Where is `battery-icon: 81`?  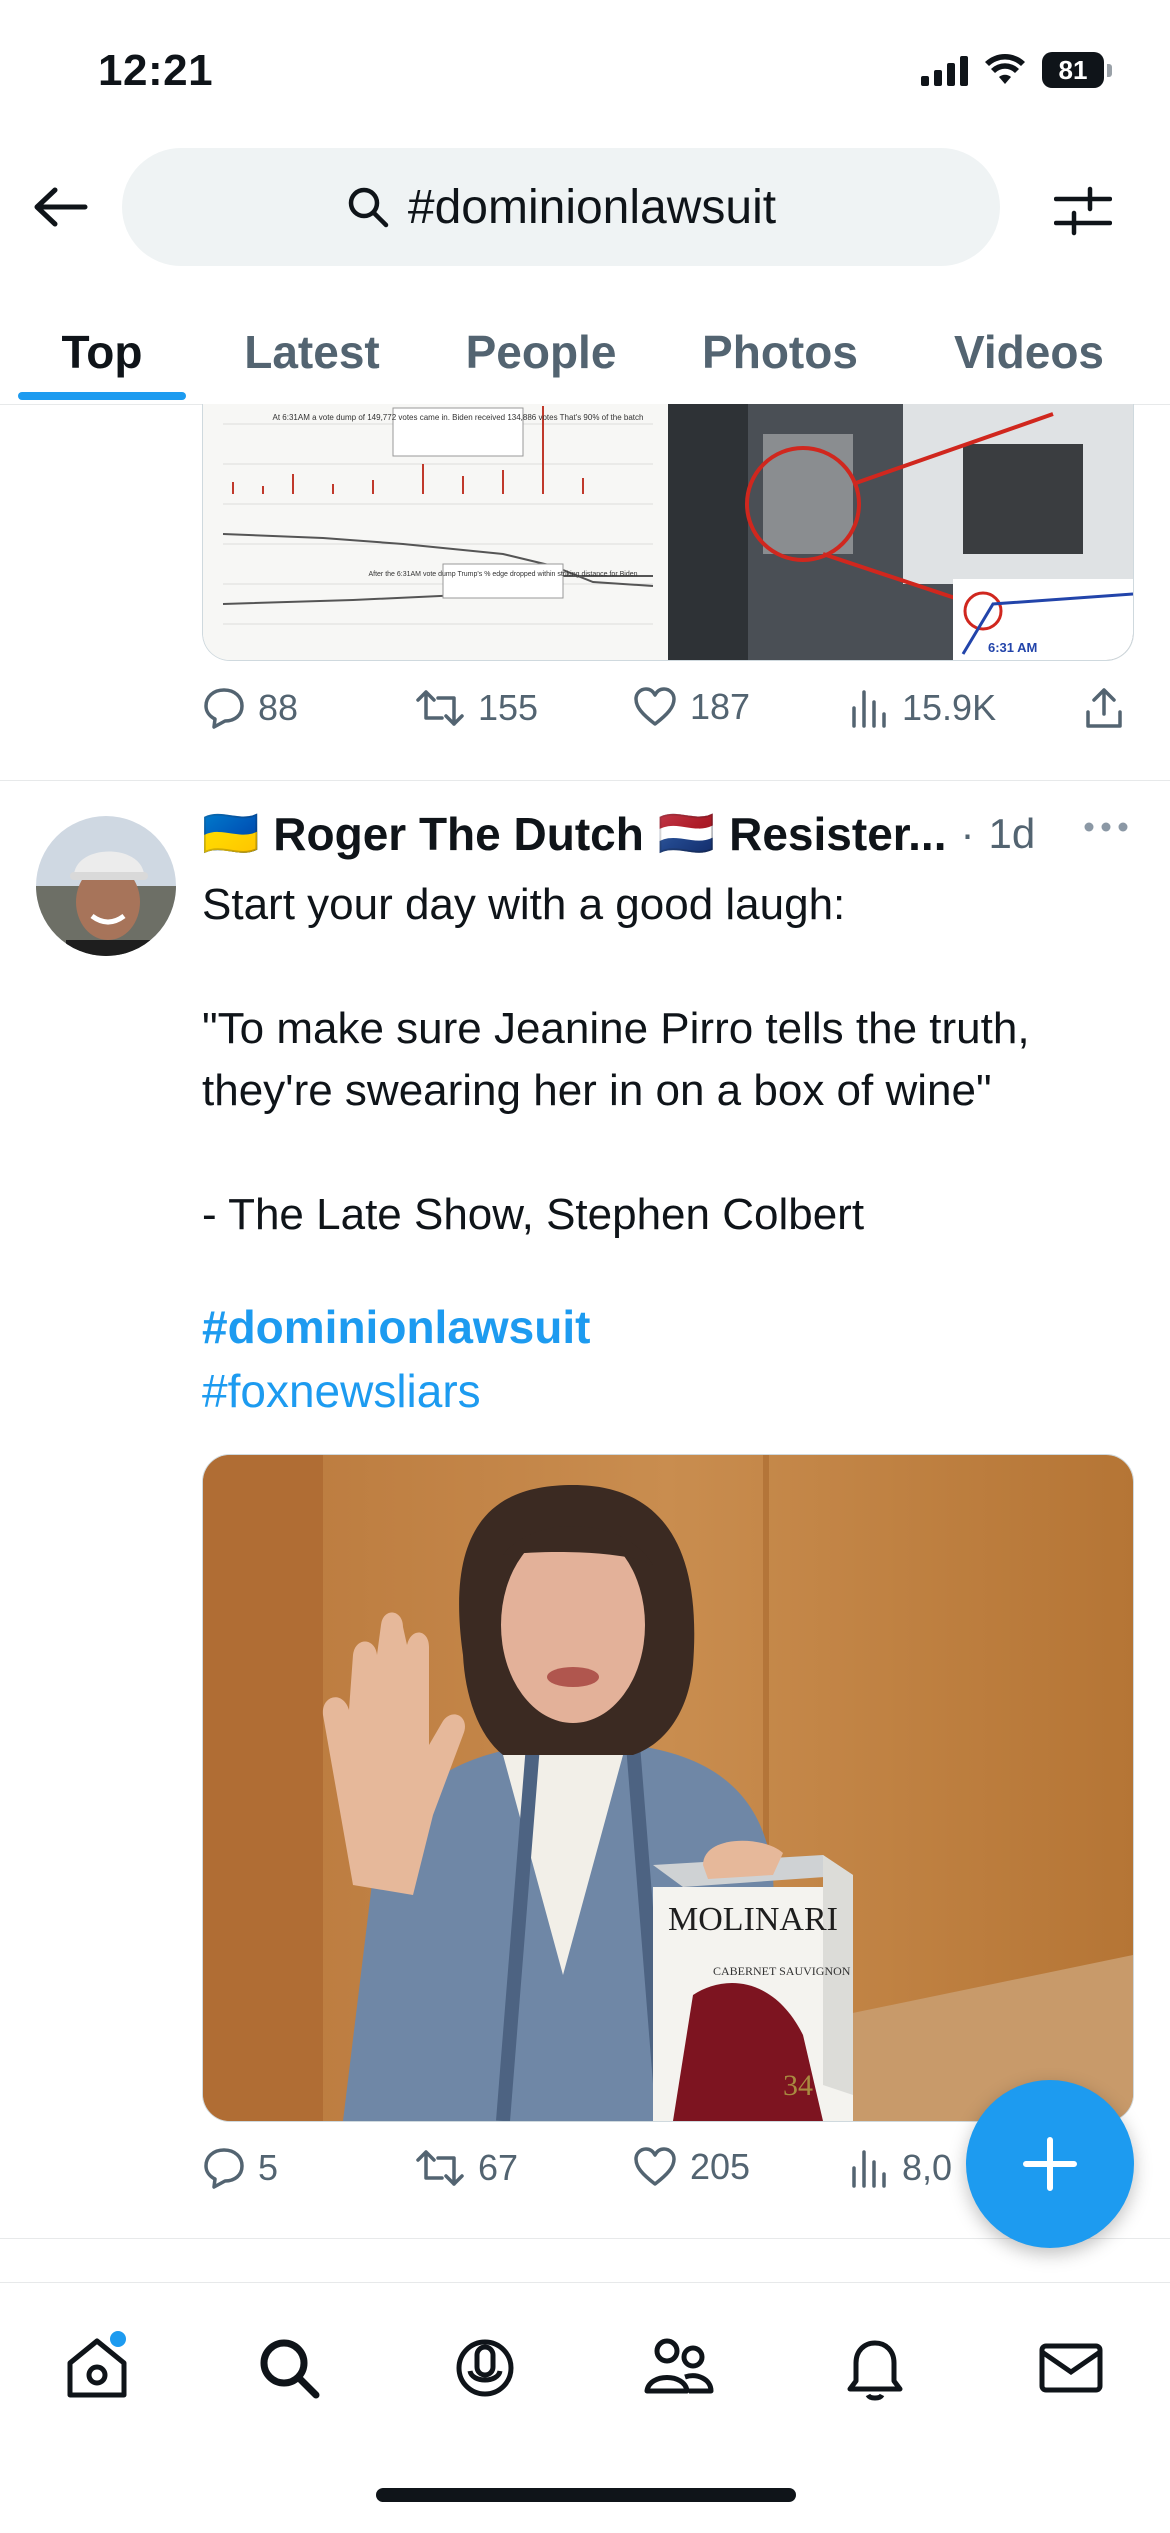 battery-icon: 81 is located at coordinates (1077, 70).